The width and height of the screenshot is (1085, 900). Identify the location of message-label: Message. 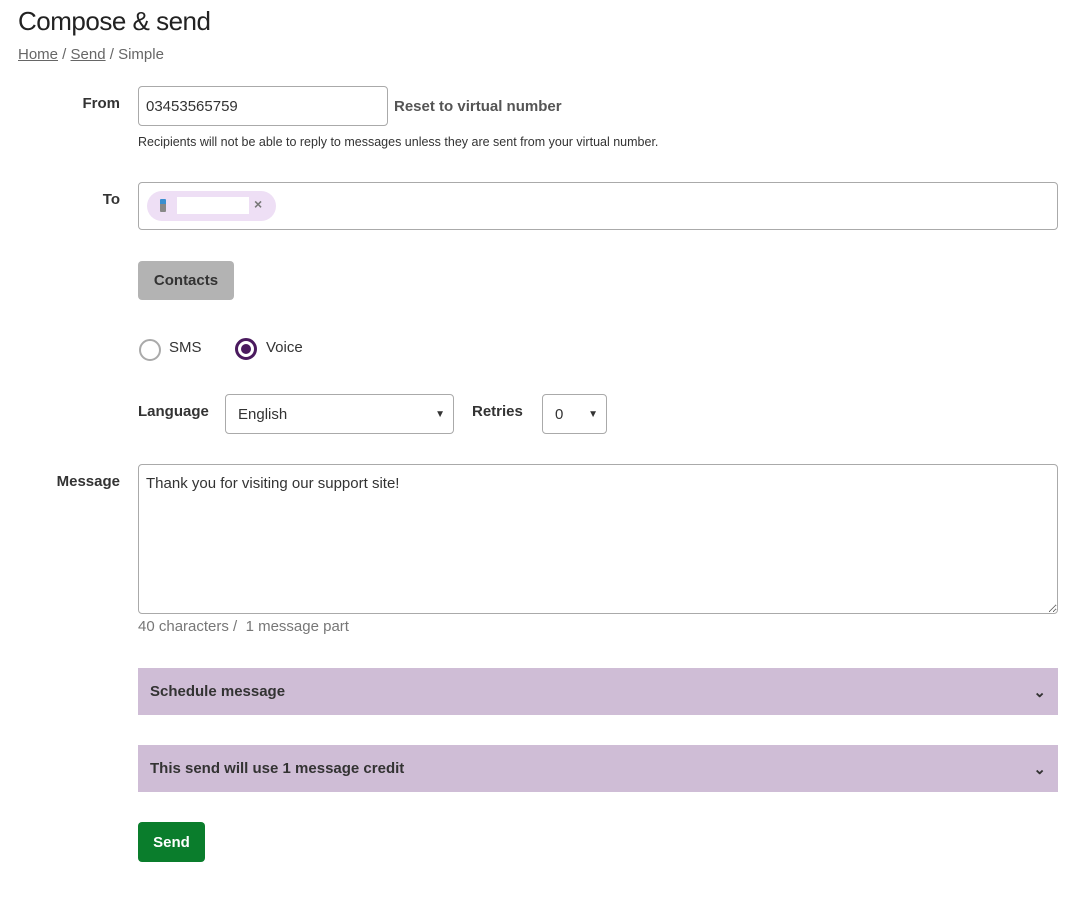
(88, 481).